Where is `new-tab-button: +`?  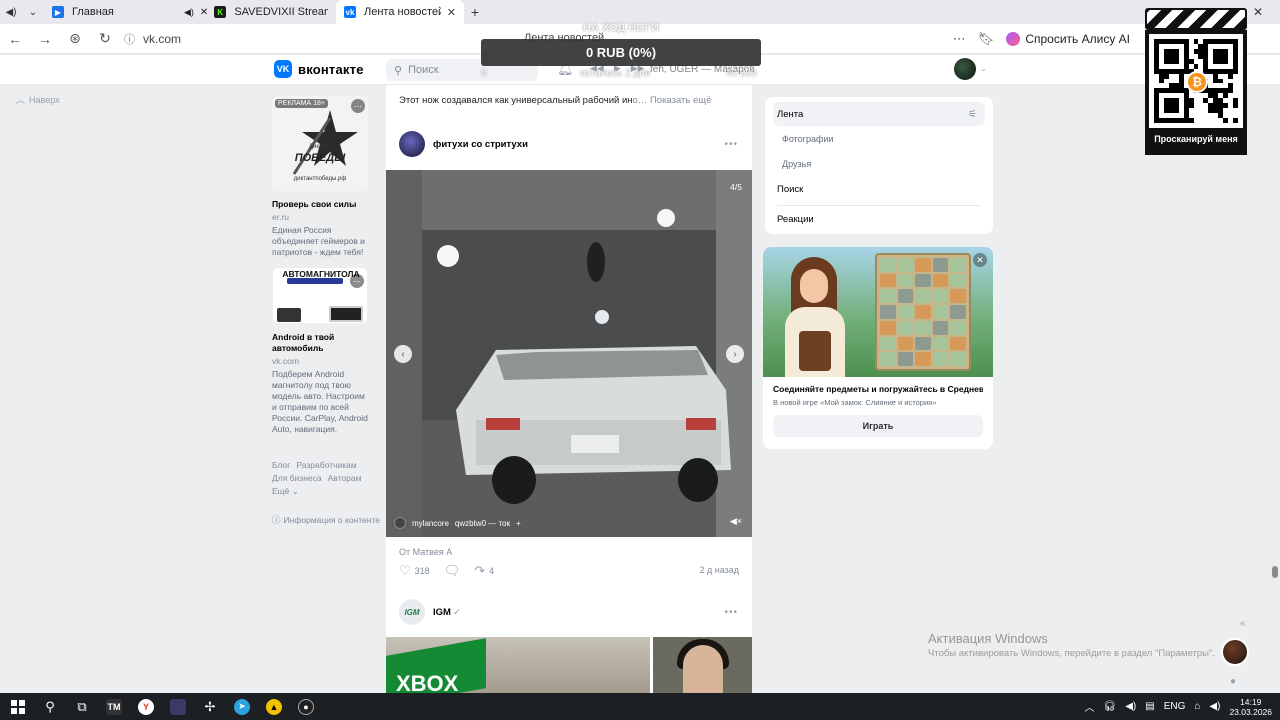 new-tab-button: + is located at coordinates (475, 12).